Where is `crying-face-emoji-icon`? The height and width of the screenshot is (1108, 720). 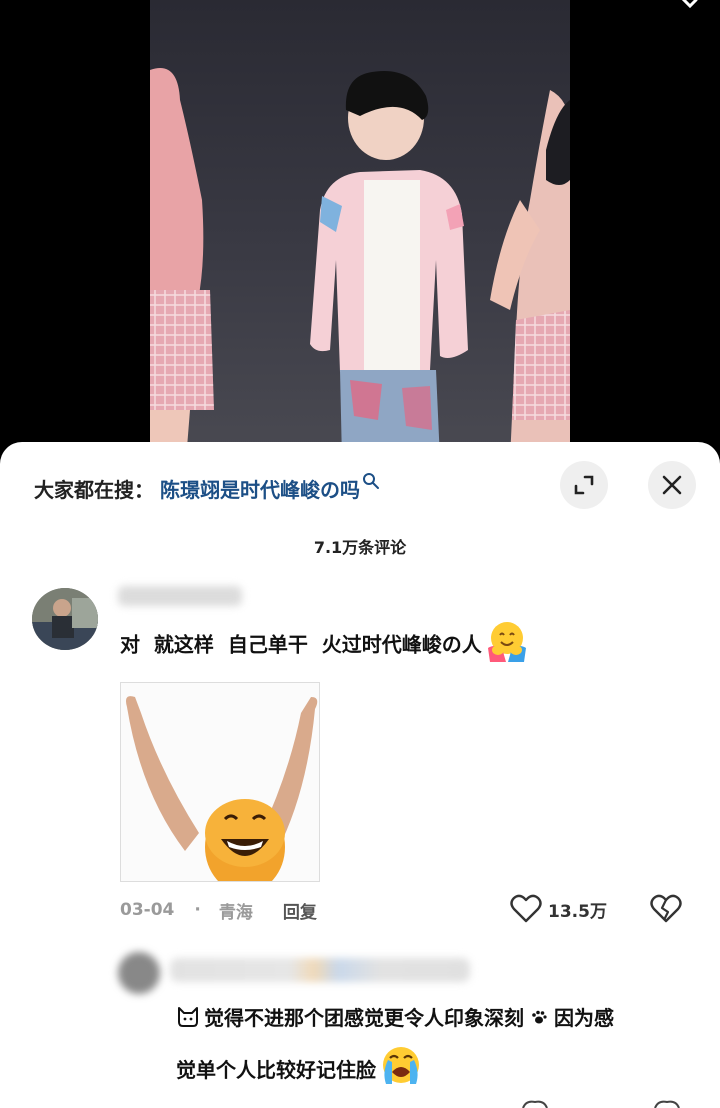
crying-face-emoji-icon is located at coordinates (401, 1065).